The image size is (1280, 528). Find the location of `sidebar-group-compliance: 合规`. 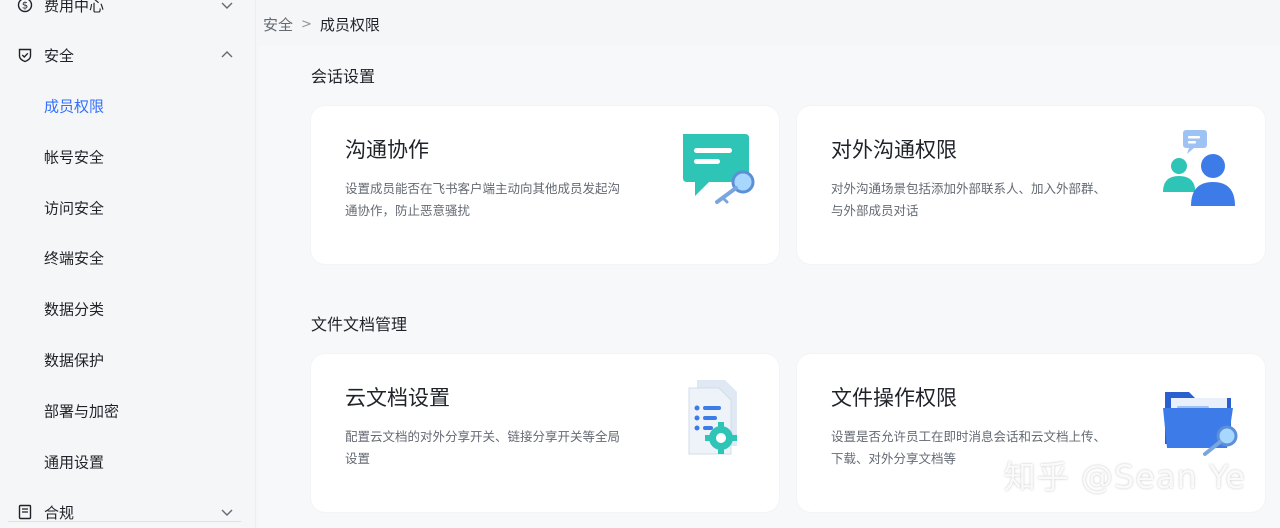

sidebar-group-compliance: 合规 is located at coordinates (127, 510).